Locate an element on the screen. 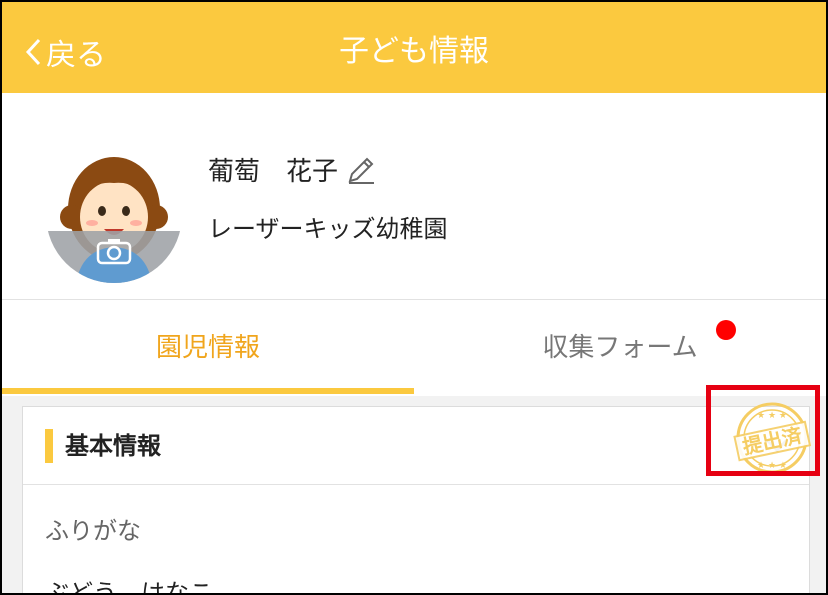  child-name-row: 葡萄 花子 is located at coordinates (292, 169).